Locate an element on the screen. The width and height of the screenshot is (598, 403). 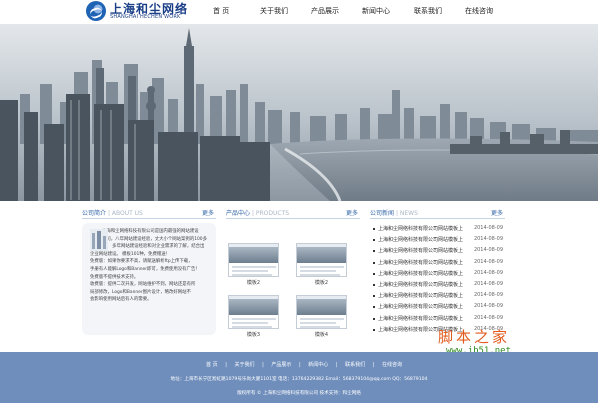
products-header: 产品中心 | PRODUCTS 更多 is located at coordinates (293, 213).